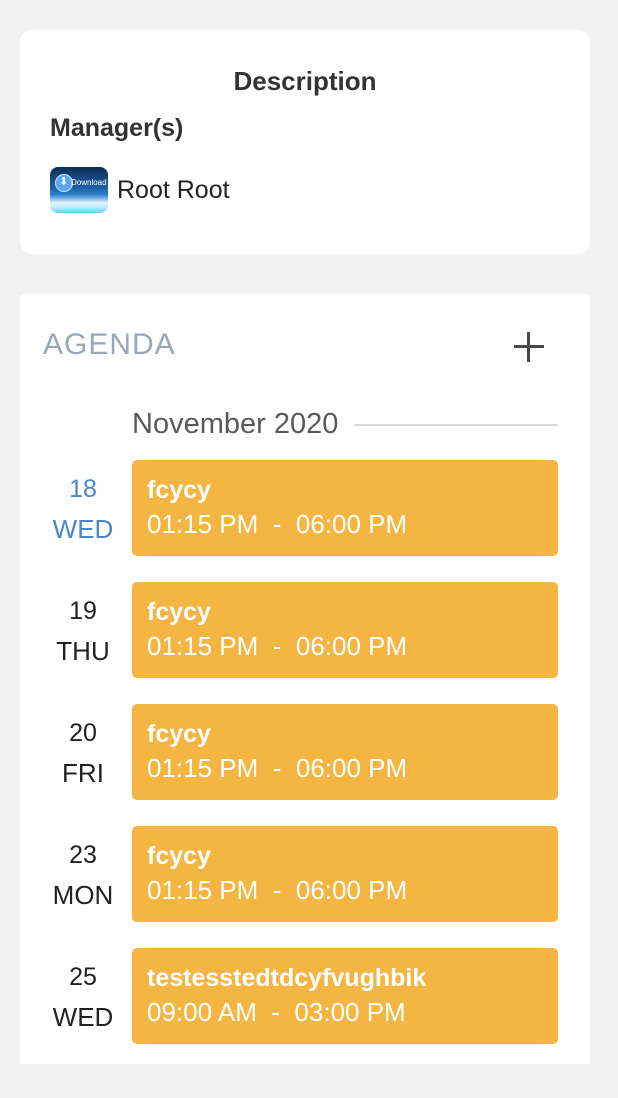 This screenshot has height=1098, width=618. What do you see at coordinates (83, 651) in the screenshot?
I see `event-weekday: THU` at bounding box center [83, 651].